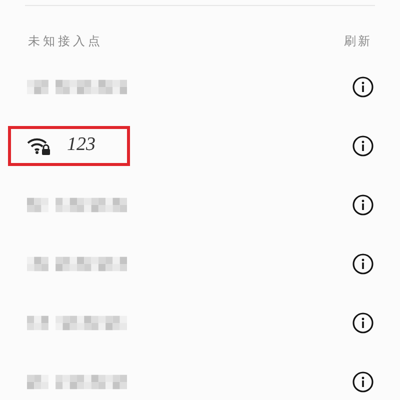 The image size is (400, 400). I want to click on section-title: 未知接入点, so click(65, 41).